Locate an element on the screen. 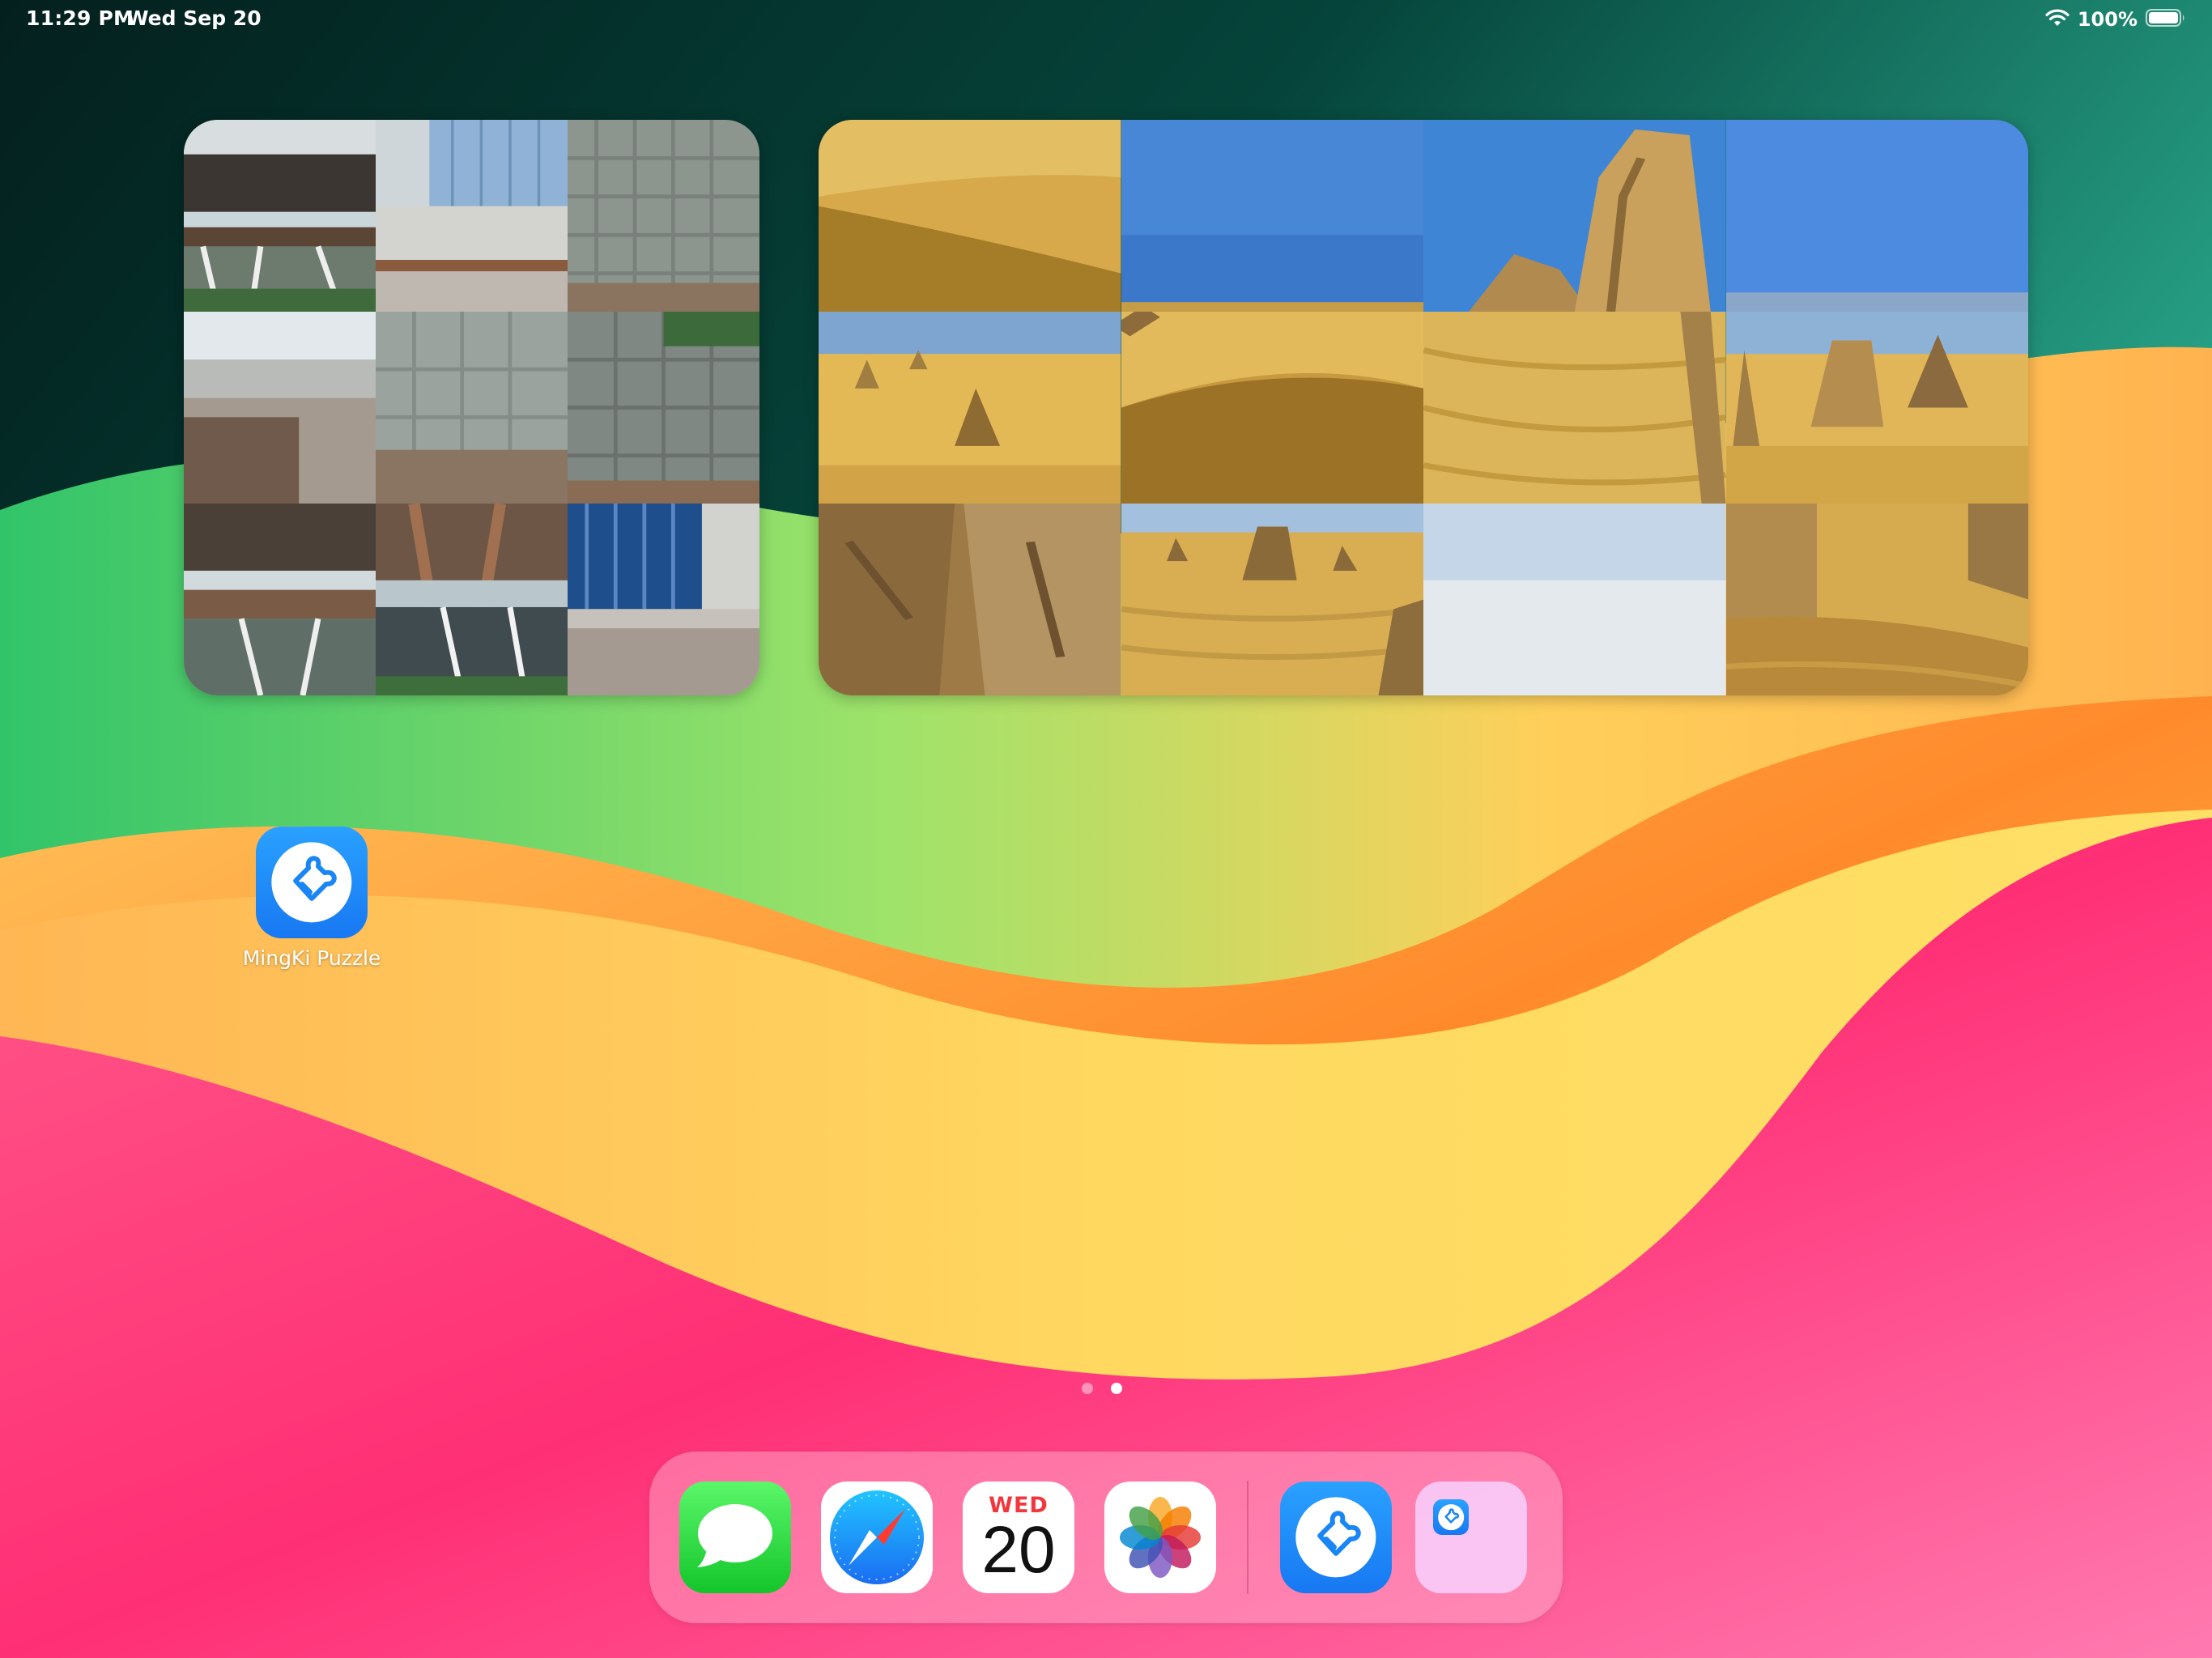  page-indicator is located at coordinates (1102, 1388).